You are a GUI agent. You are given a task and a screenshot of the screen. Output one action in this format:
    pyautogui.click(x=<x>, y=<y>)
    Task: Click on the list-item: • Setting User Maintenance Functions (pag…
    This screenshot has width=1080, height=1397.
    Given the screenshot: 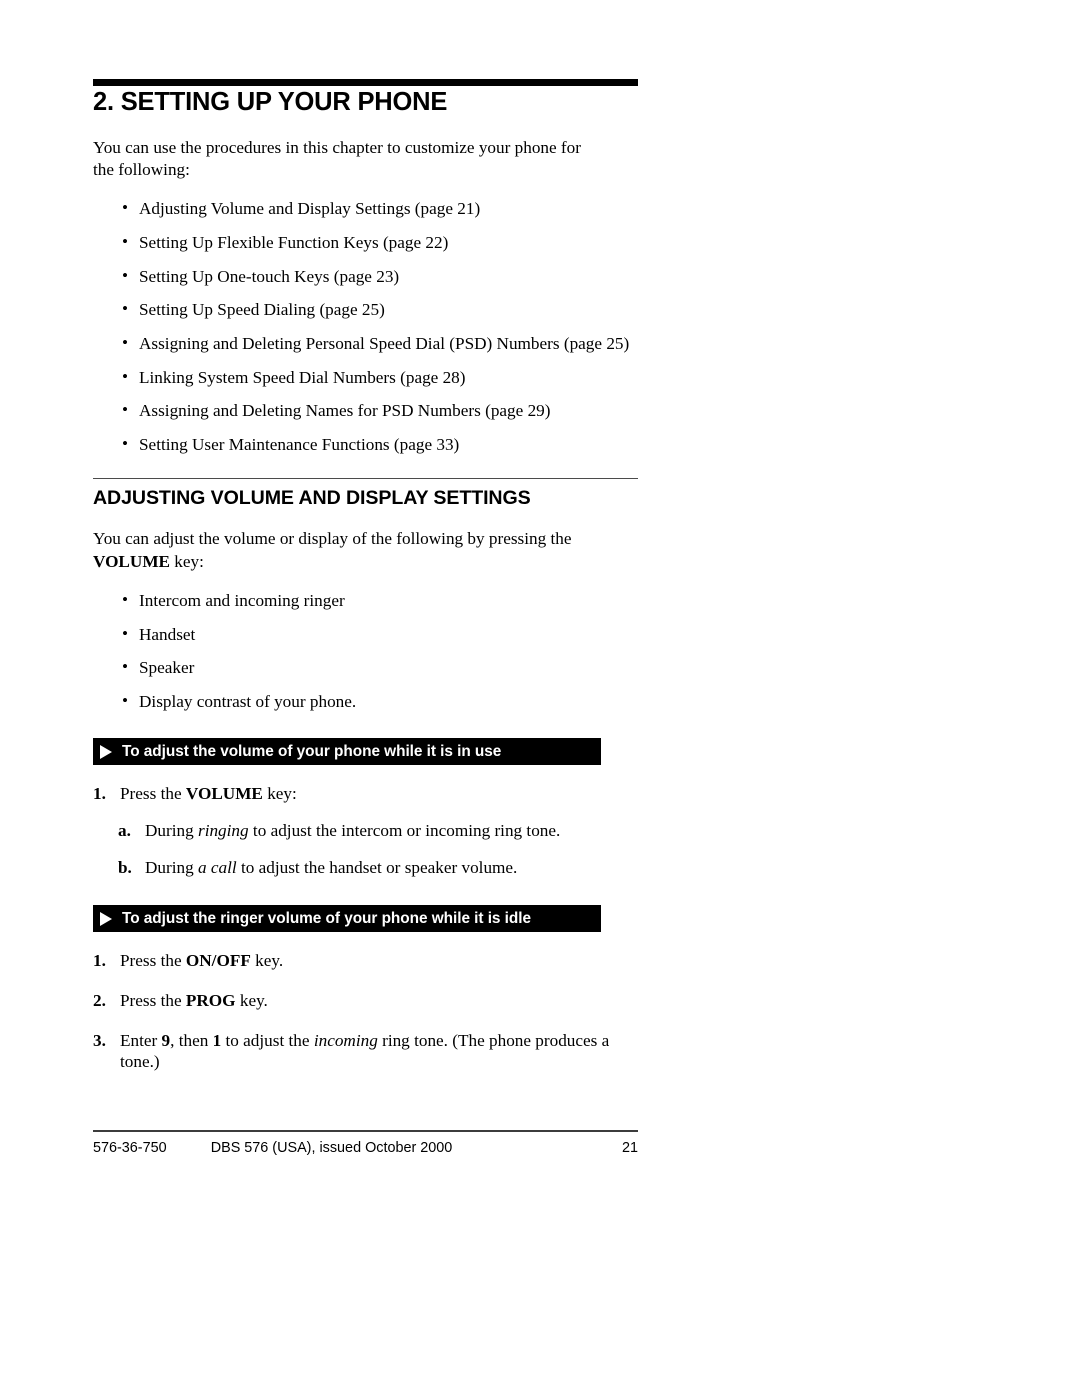 What is the action you would take?
    pyautogui.click(x=365, y=444)
    